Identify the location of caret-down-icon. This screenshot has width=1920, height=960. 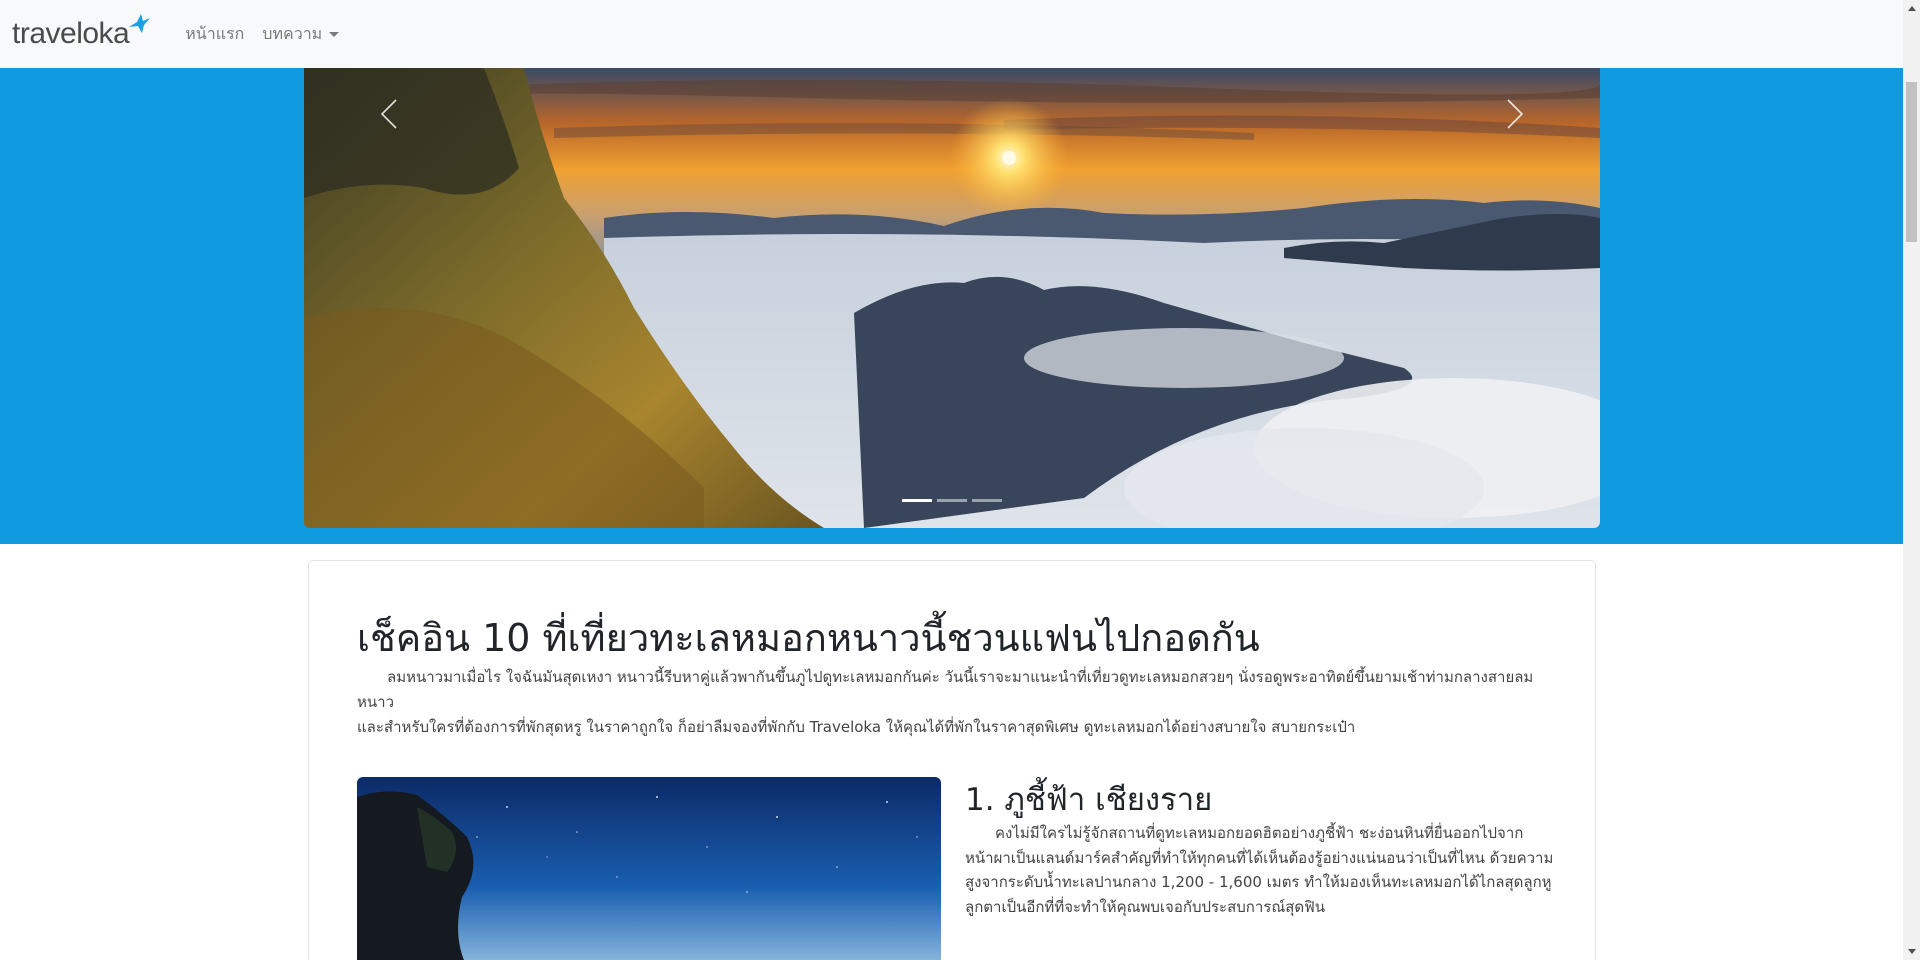
(334, 34).